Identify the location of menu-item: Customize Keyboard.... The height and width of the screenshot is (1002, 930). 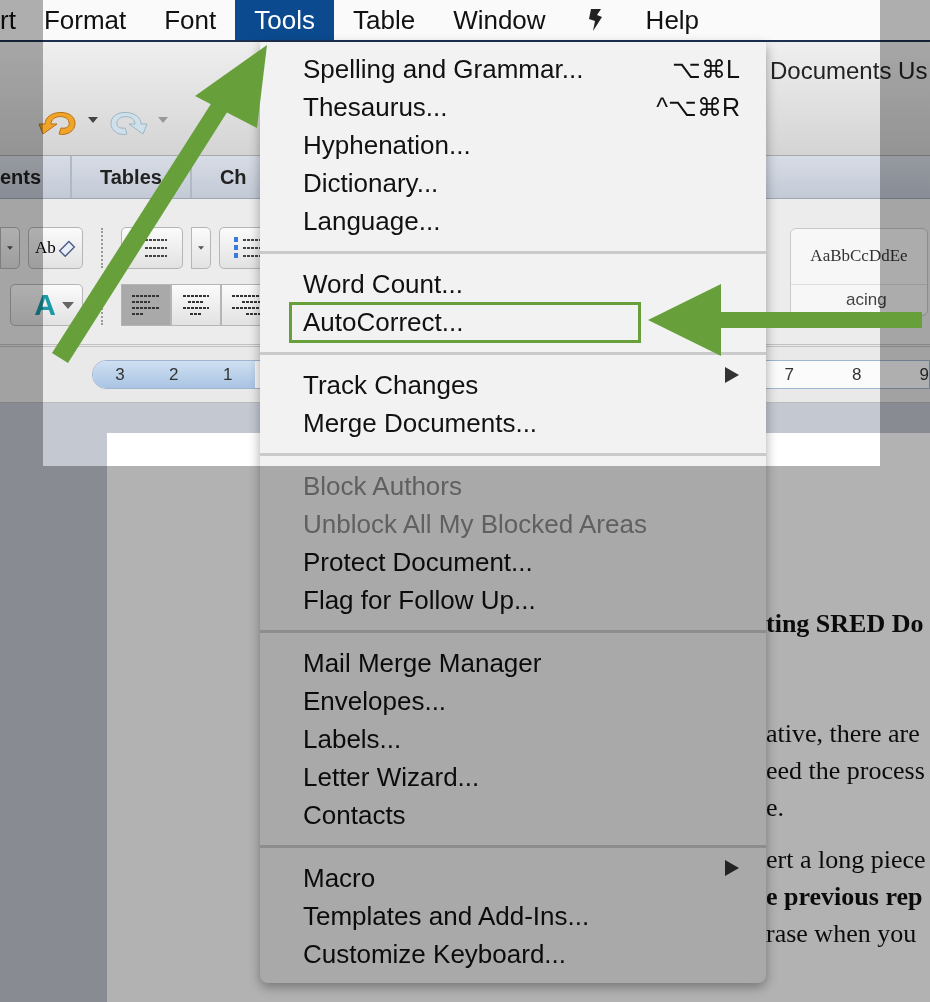
(523, 954).